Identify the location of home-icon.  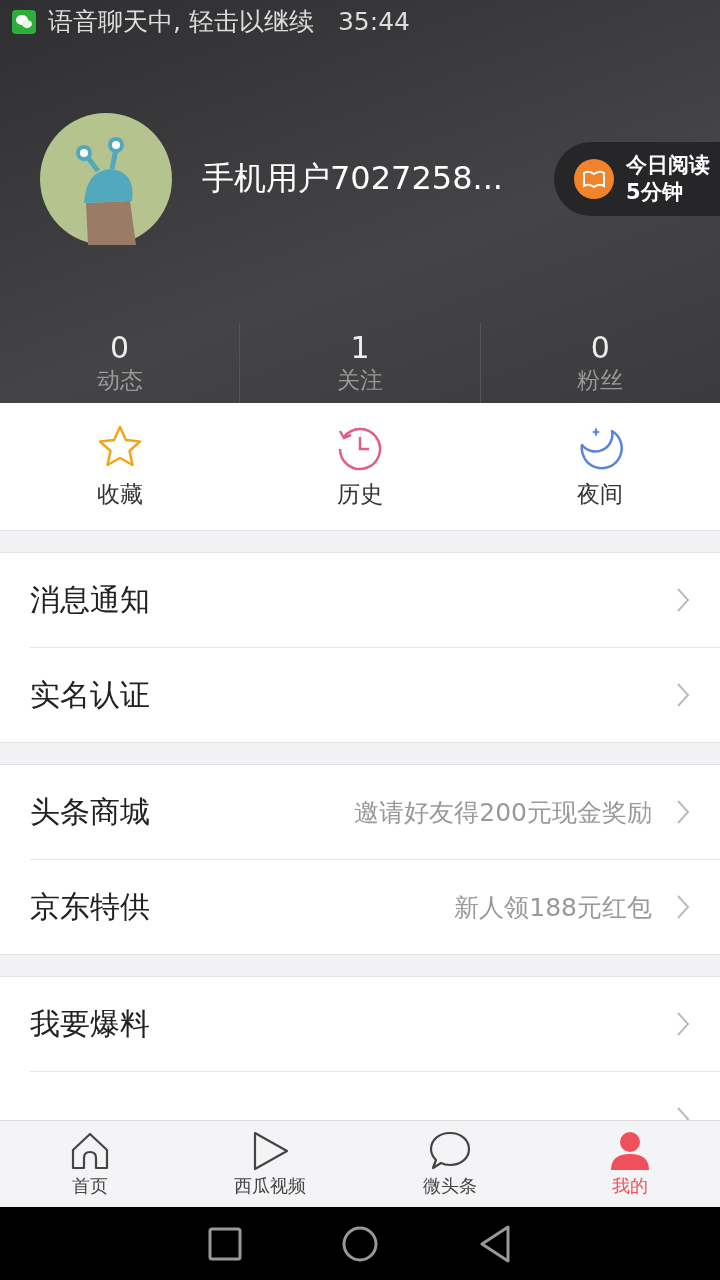
(90, 1151).